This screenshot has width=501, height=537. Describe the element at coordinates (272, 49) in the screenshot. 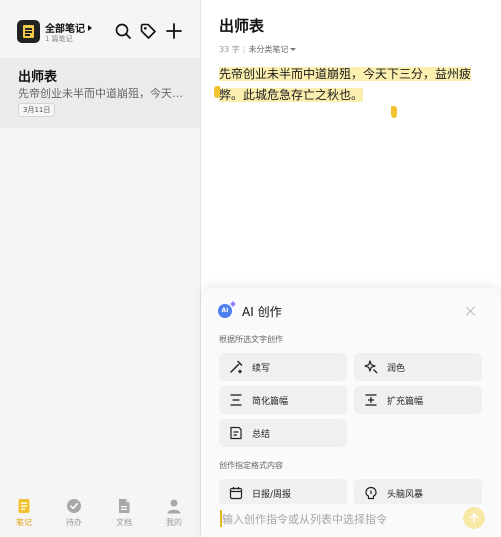

I see `category-selector: 未分类笔记` at that location.